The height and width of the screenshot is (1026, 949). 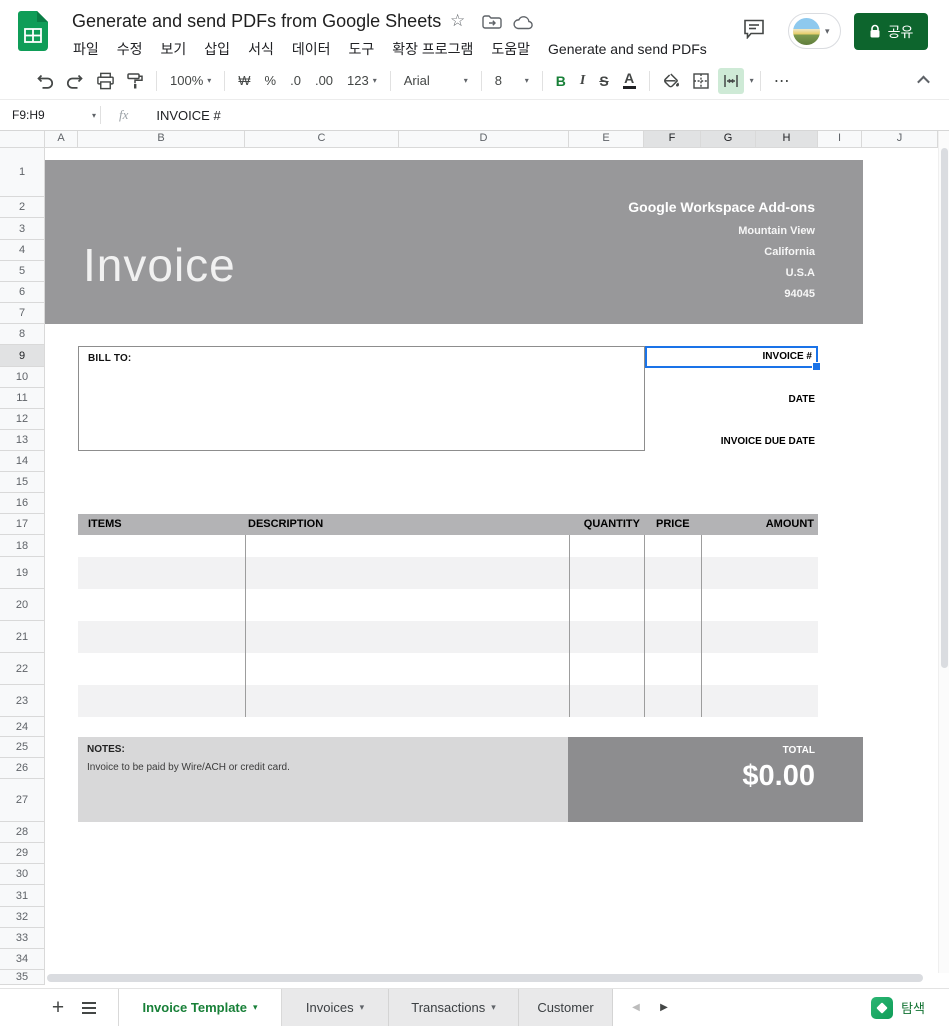 What do you see at coordinates (787, 139) in the screenshot?
I see `column-header-h: H` at bounding box center [787, 139].